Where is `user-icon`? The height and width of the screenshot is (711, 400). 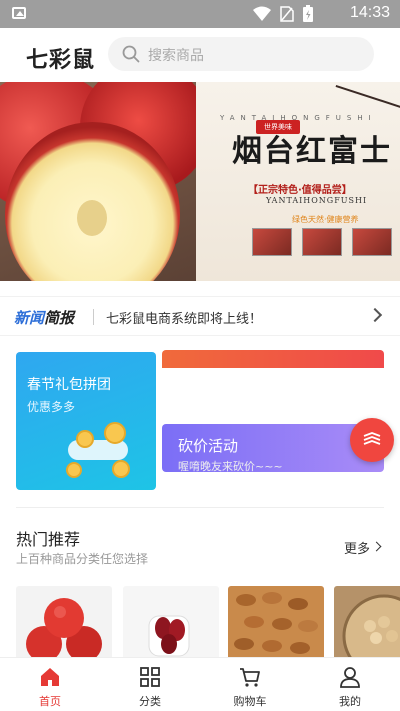 user-icon is located at coordinates (350, 677).